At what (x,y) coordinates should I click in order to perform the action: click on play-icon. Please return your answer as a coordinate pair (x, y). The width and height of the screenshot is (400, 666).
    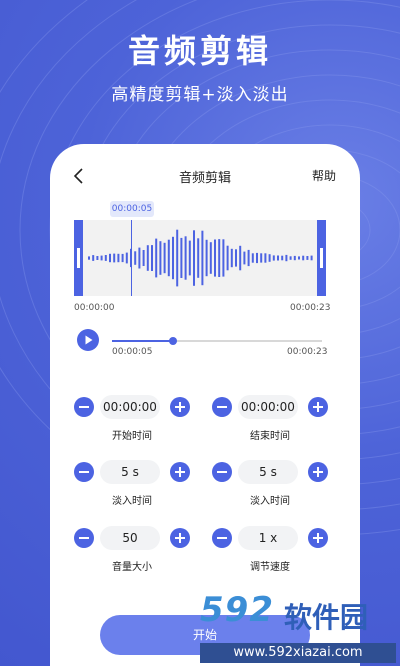
    Looking at the image, I should click on (89, 340).